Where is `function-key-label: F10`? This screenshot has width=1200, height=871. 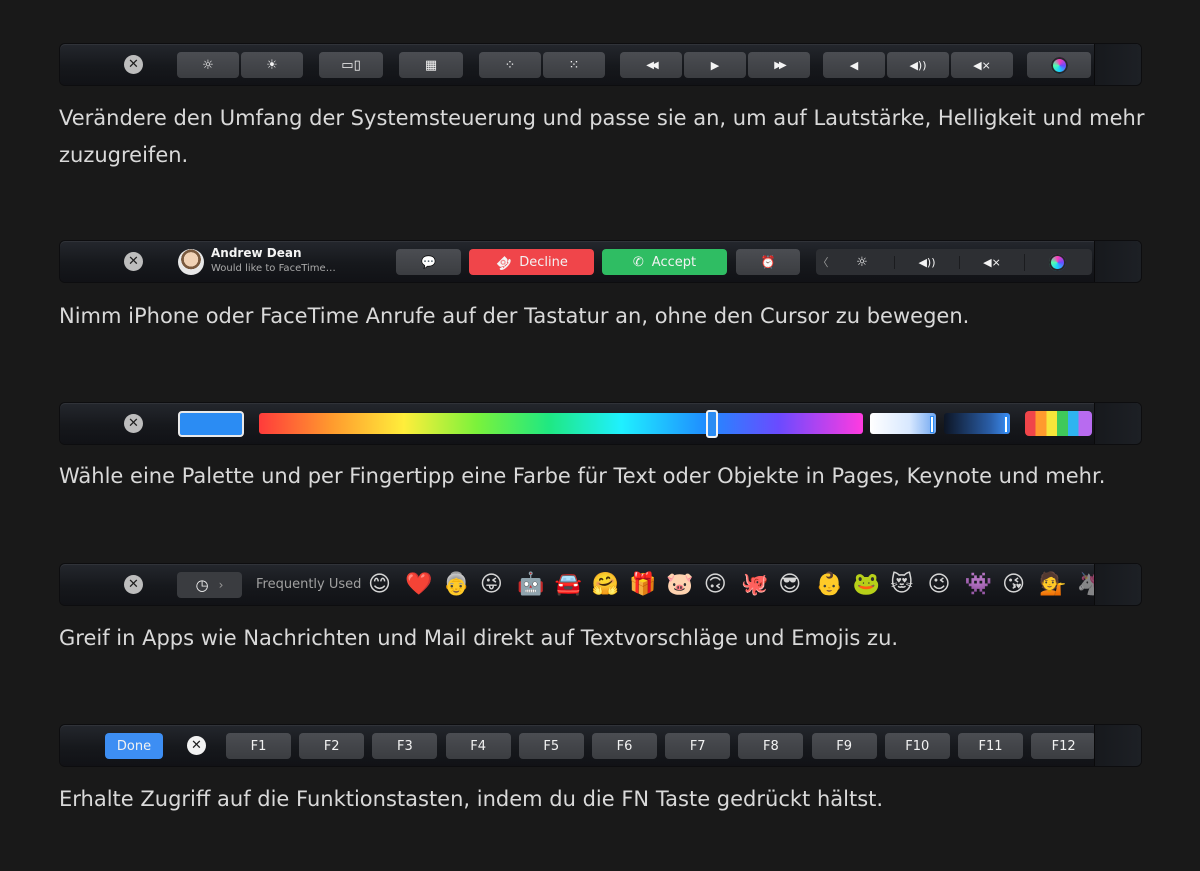 function-key-label: F10 is located at coordinates (917, 746).